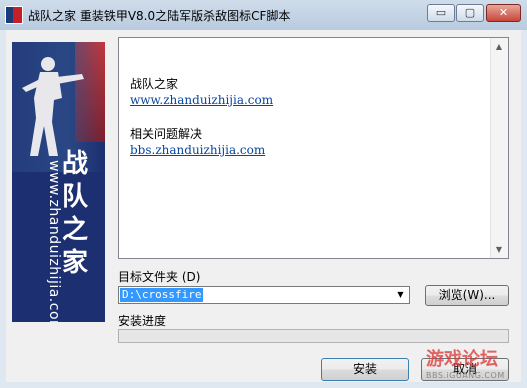 The image size is (527, 388). What do you see at coordinates (499, 148) in the screenshot?
I see `info-scrollbar: ▲ ▼` at bounding box center [499, 148].